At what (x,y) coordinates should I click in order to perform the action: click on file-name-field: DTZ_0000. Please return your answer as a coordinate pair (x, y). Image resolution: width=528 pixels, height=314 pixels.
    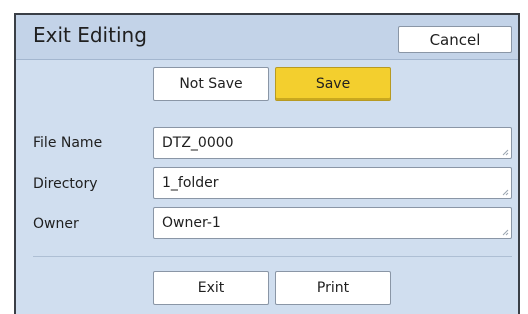
    Looking at the image, I should click on (332, 143).